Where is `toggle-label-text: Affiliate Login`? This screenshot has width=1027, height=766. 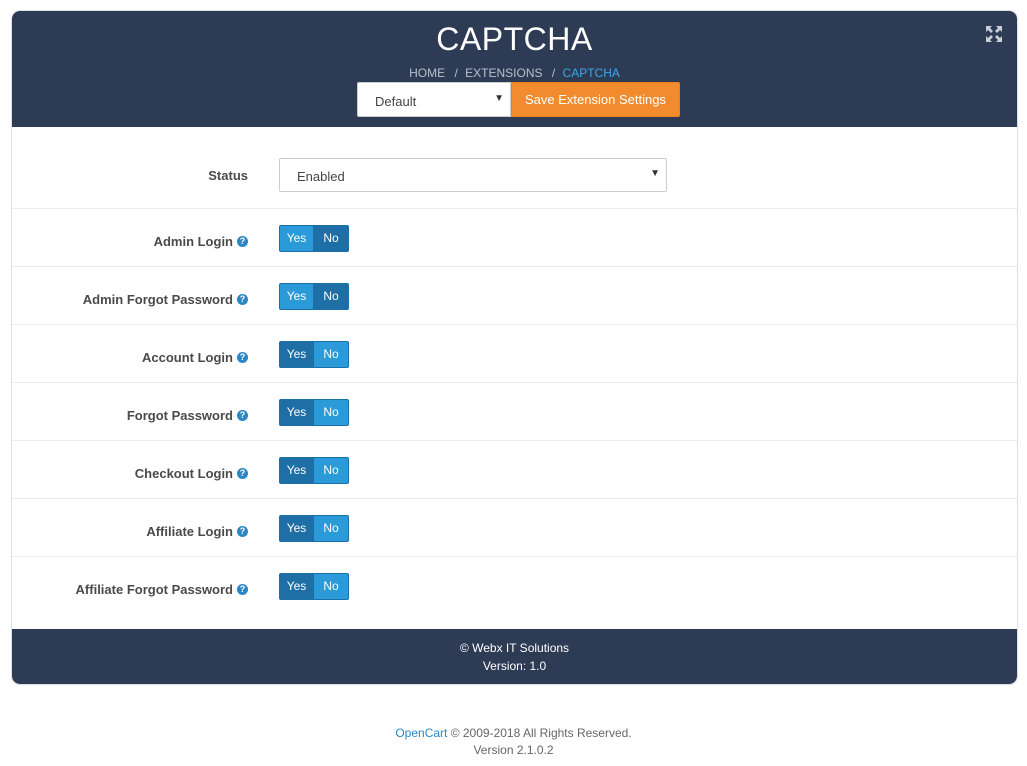 toggle-label-text: Affiliate Login is located at coordinates (189, 531).